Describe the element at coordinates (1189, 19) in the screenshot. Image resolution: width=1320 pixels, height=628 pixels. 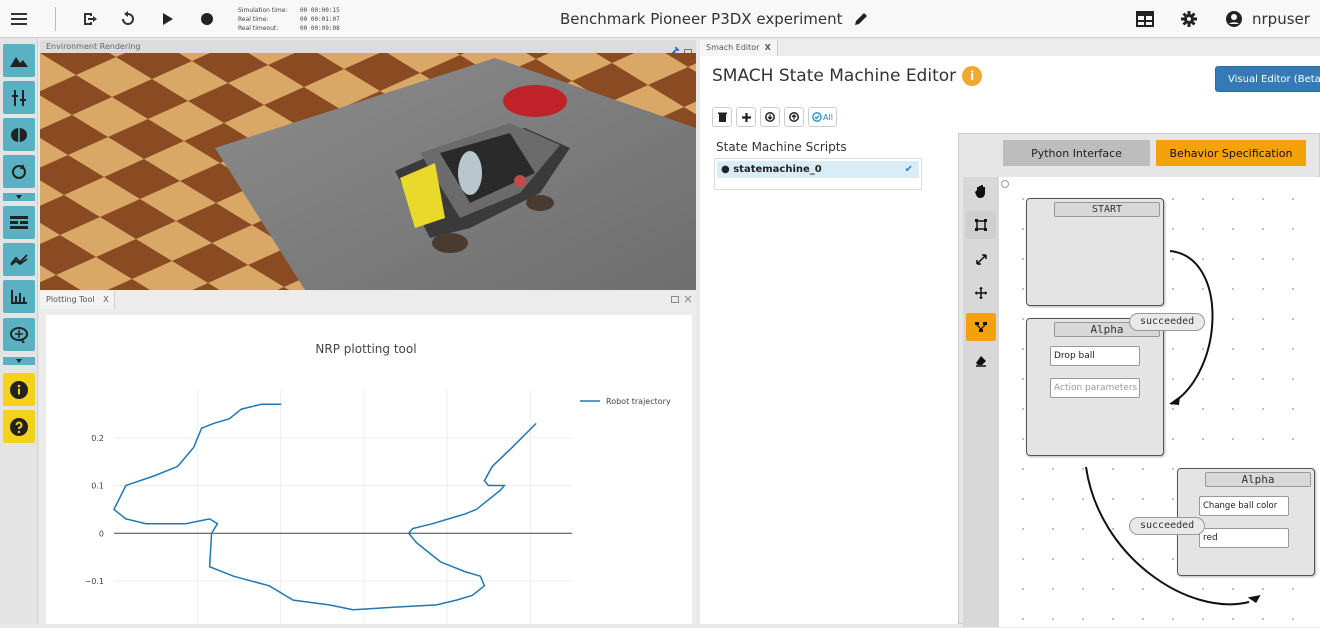
I see `gear-icon` at that location.